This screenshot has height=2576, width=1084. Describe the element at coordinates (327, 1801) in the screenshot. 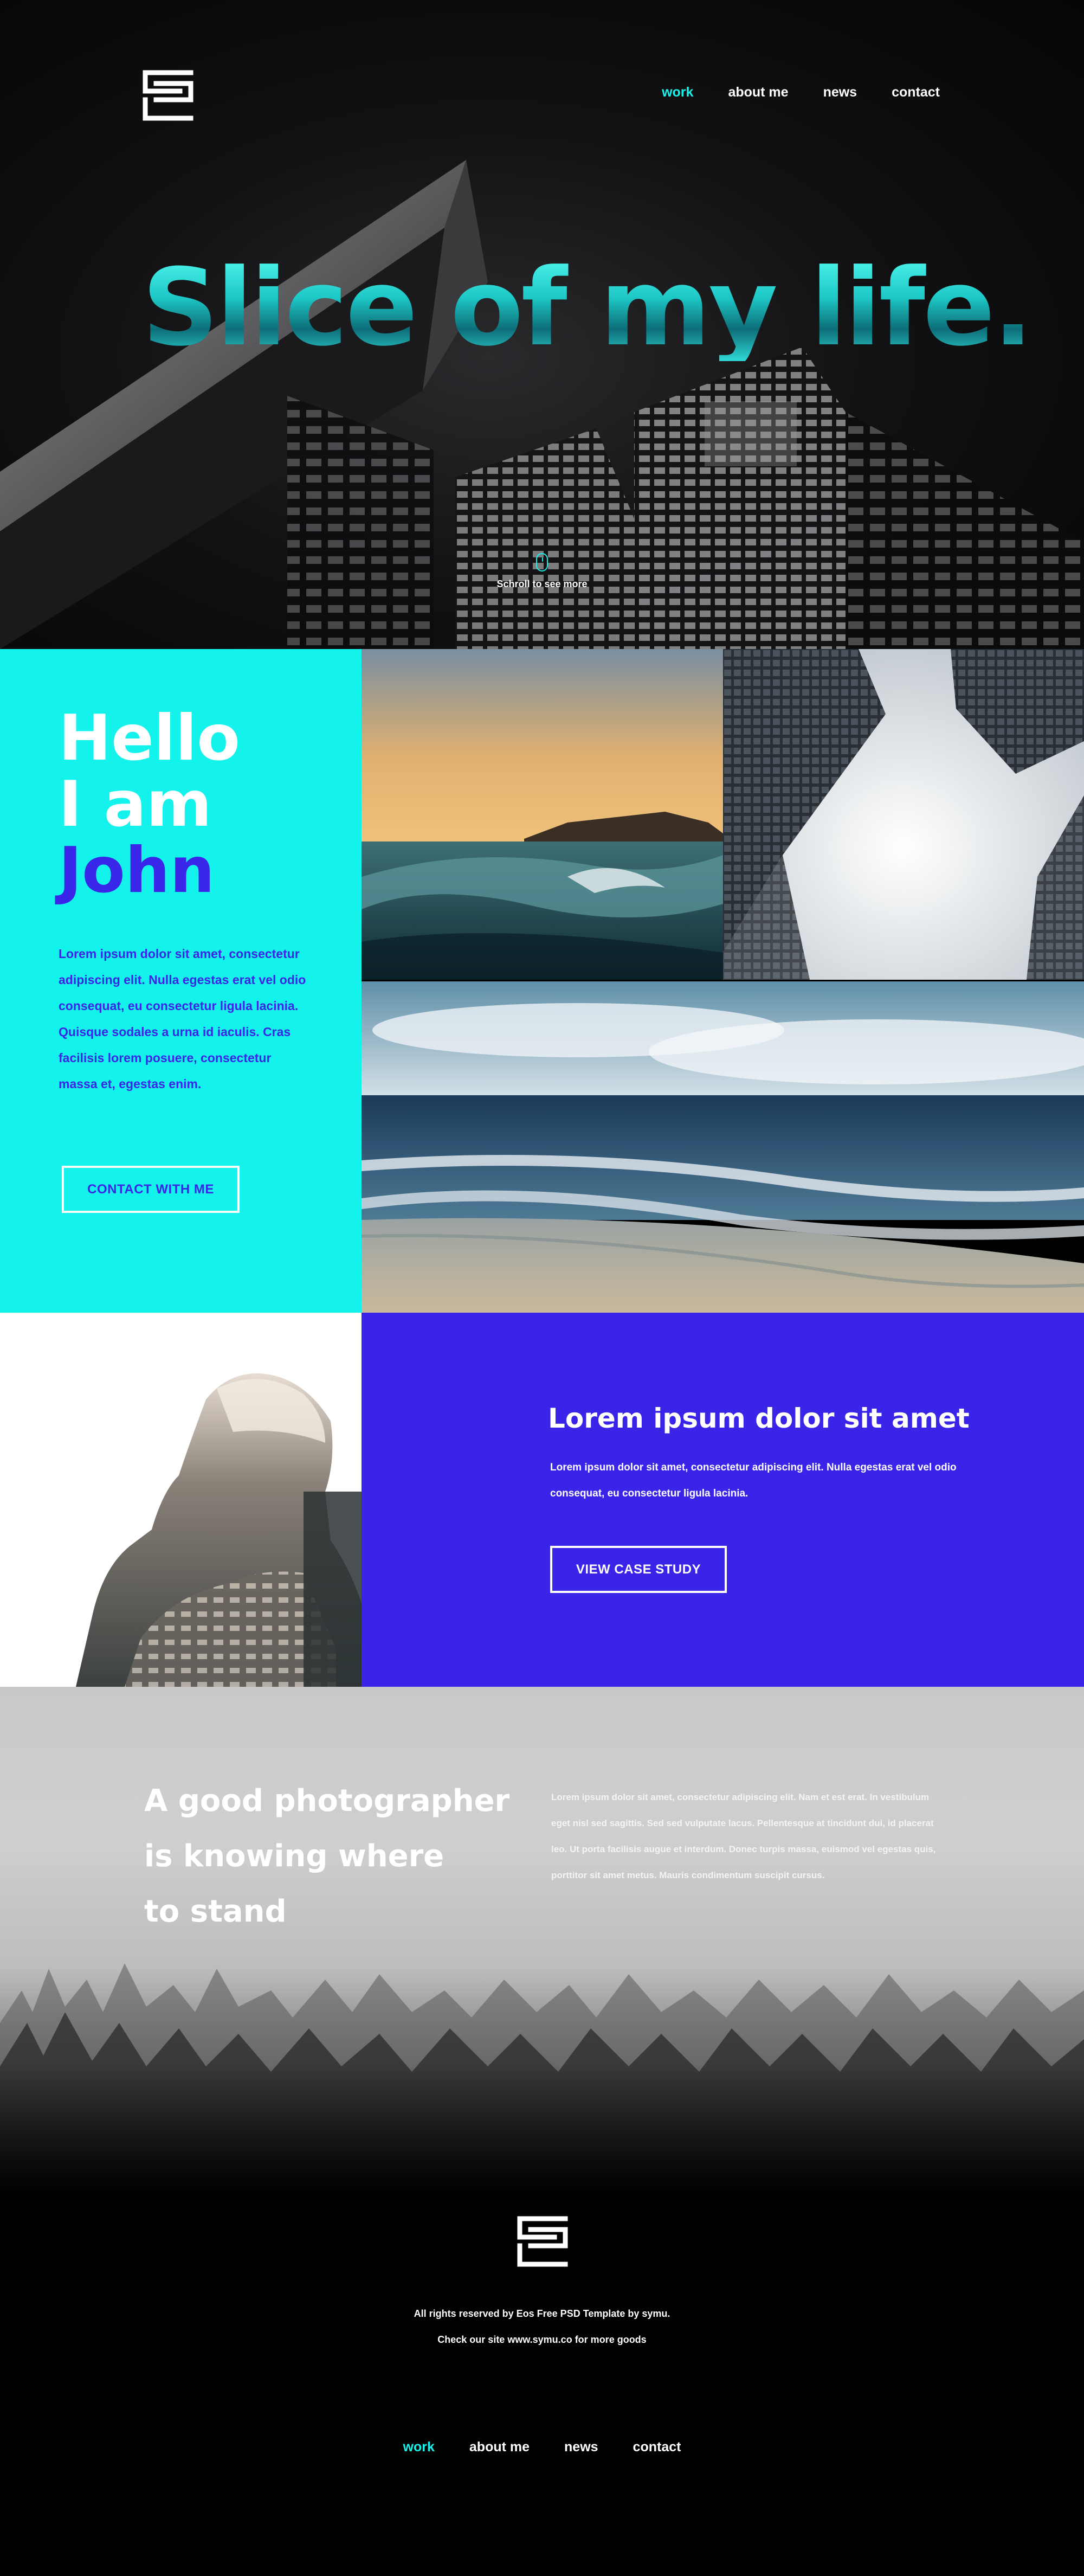

I see `quote-line-1: A good photographer` at that location.